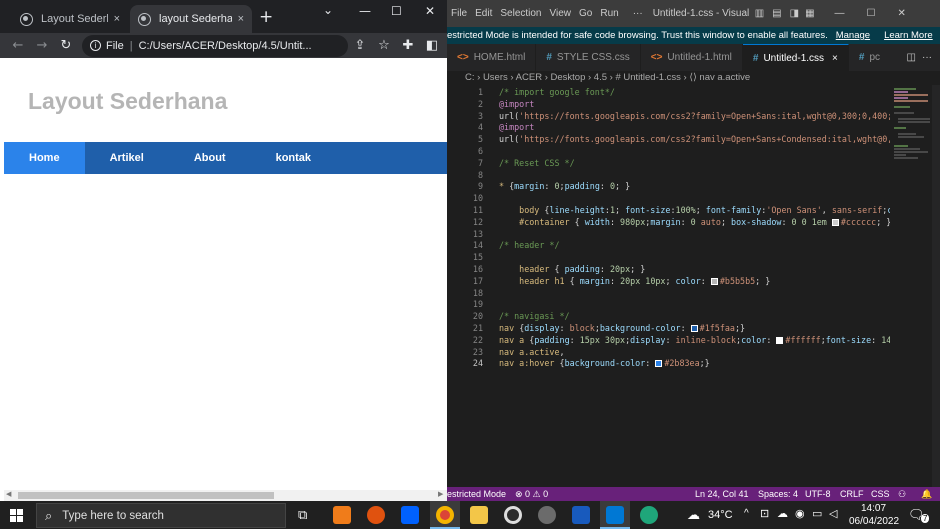  I want to click on code-line: 19, so click(669, 305).